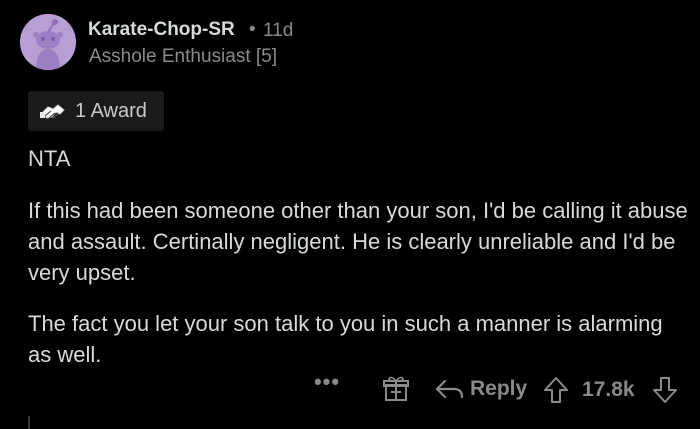  I want to click on username: Karate-Chop-SR, so click(161, 30).